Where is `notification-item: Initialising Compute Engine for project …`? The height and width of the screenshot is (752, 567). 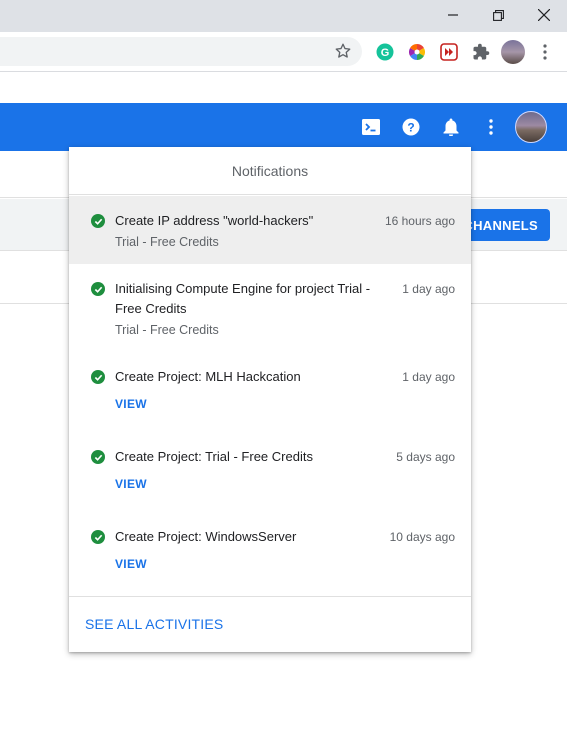 notification-item: Initialising Compute Engine for project … is located at coordinates (270, 308).